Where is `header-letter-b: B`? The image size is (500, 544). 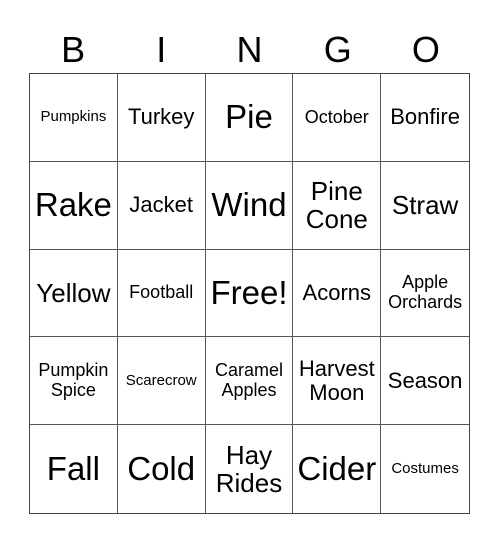
header-letter-b: B is located at coordinates (73, 49).